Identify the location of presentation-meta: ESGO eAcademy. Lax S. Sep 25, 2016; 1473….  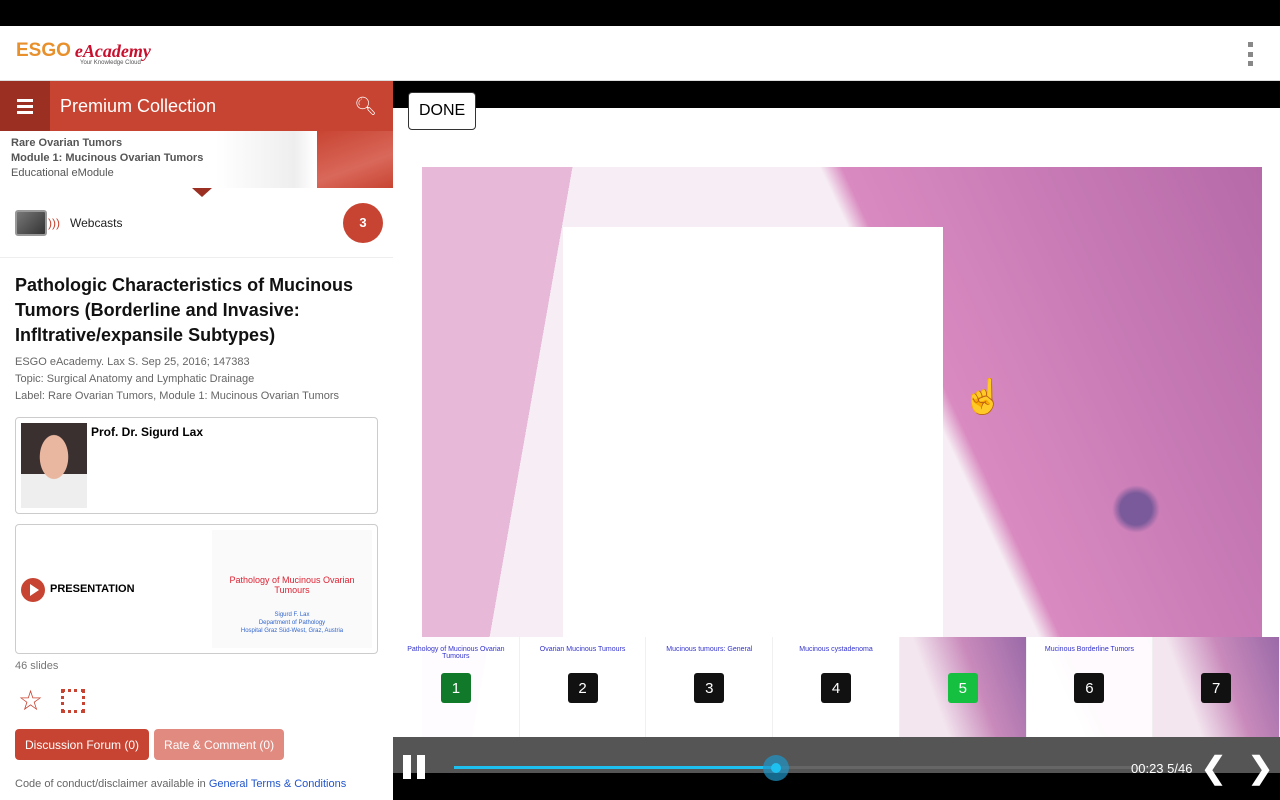
(196, 376).